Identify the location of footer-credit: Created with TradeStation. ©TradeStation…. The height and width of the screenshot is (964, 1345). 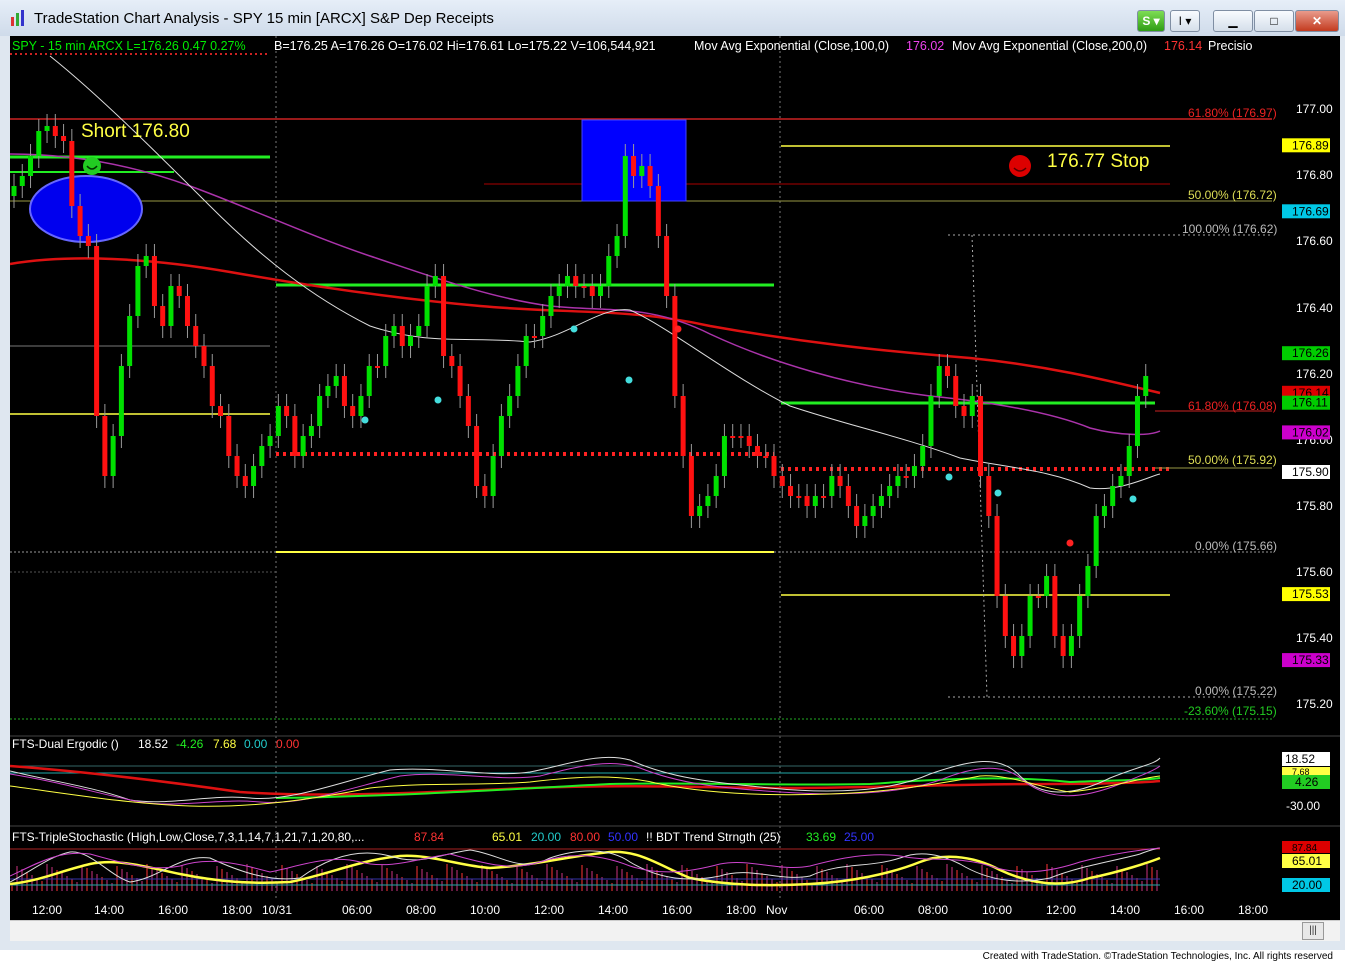
(1157, 956).